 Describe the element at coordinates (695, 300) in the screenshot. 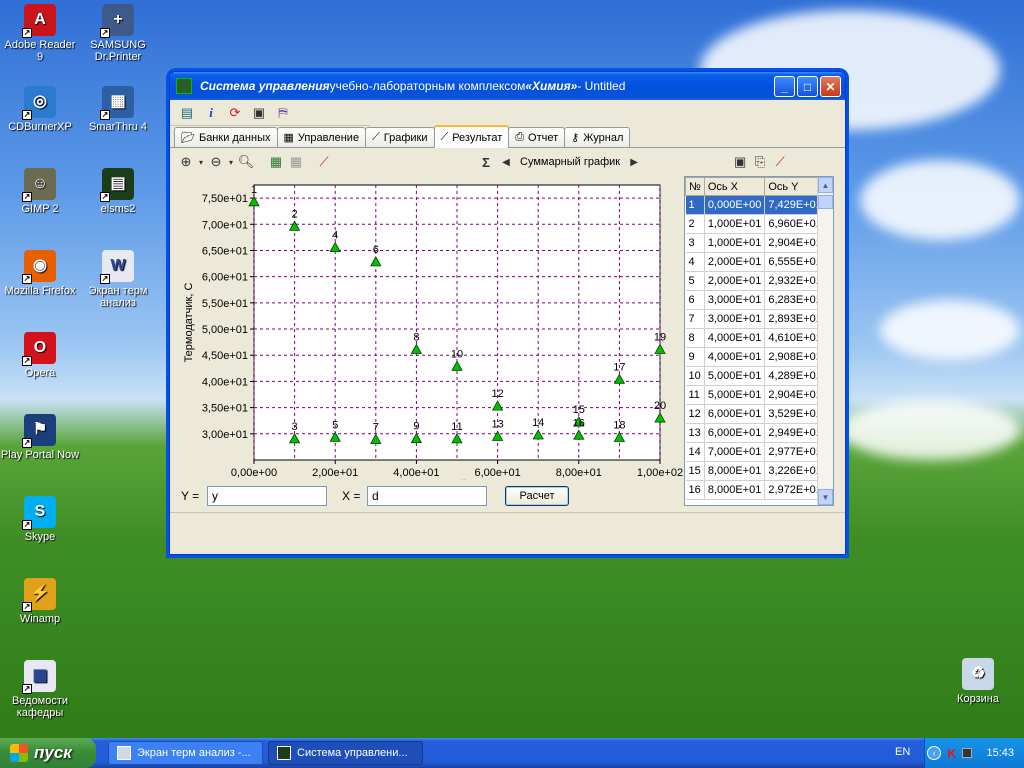

I see `table-cell: 6` at that location.